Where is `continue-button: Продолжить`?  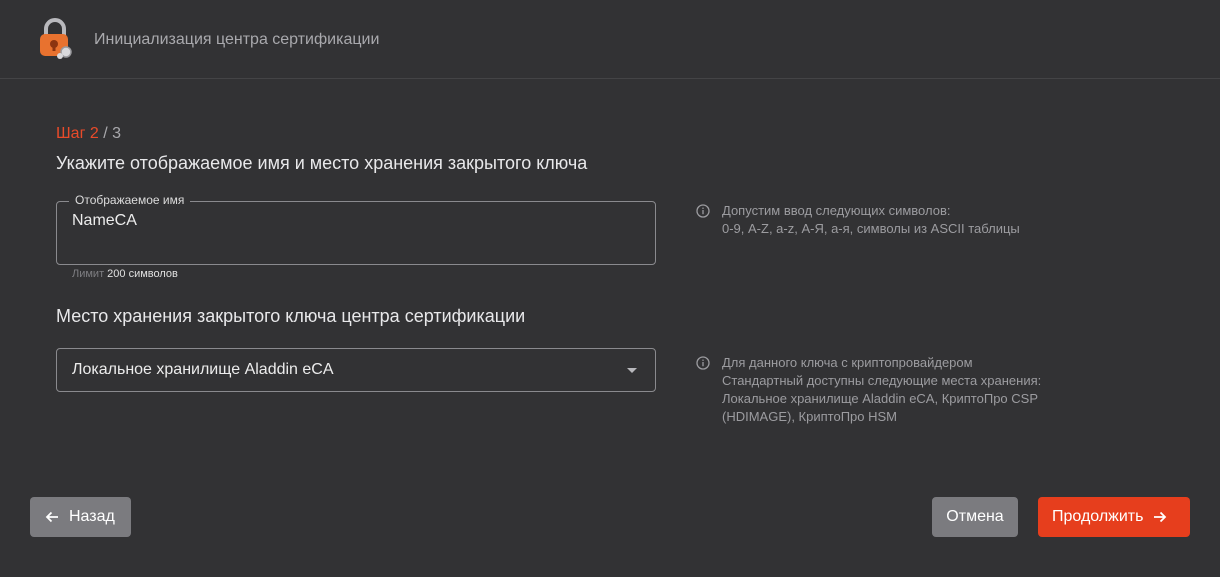
continue-button: Продолжить is located at coordinates (1114, 517).